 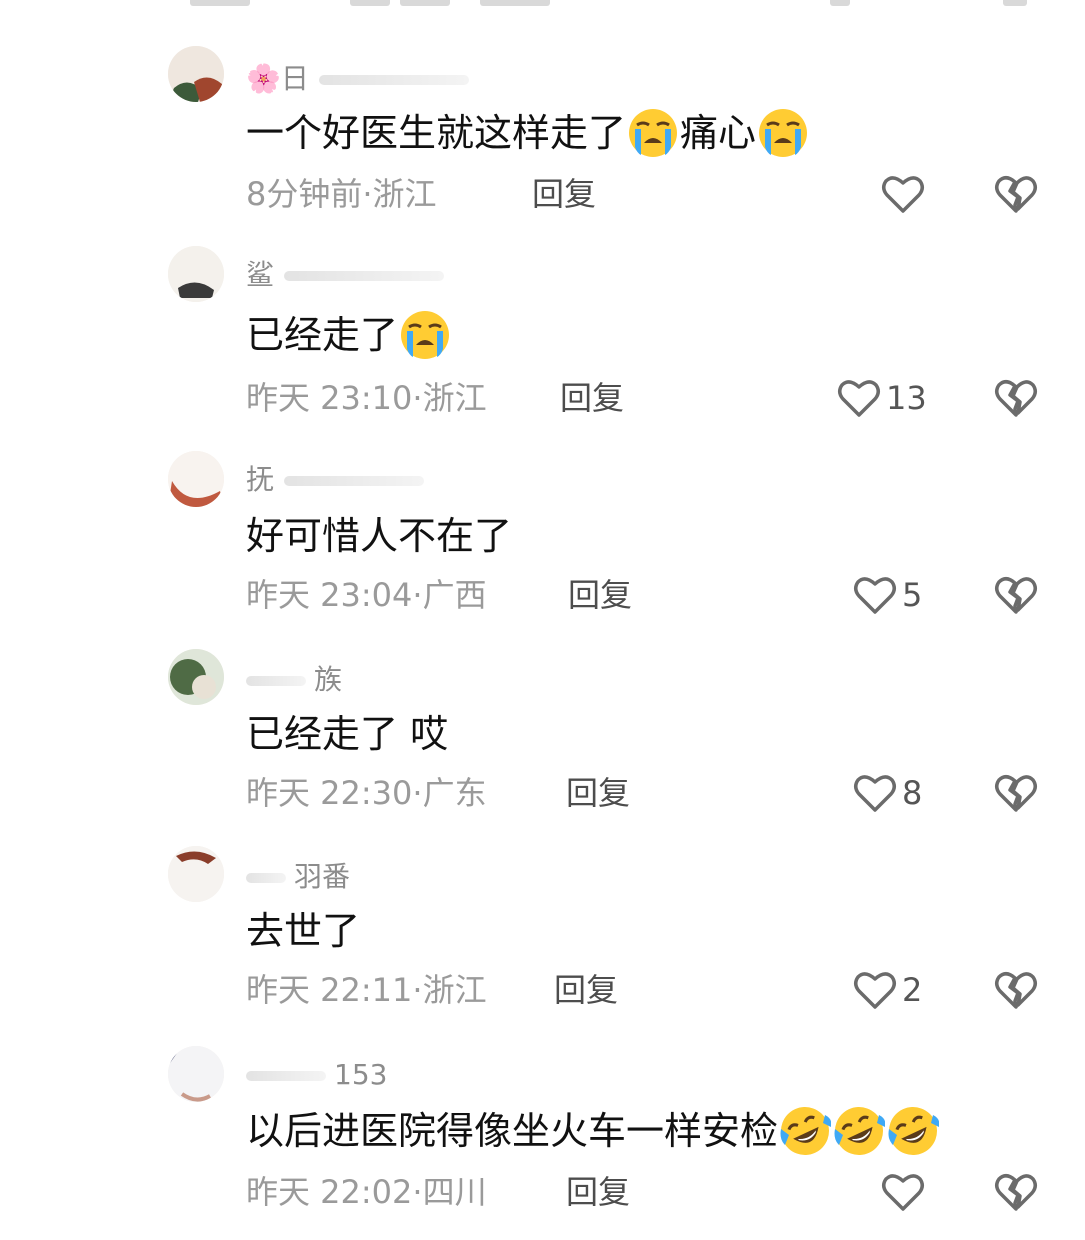 What do you see at coordinates (328, 679) in the screenshot?
I see `username-text: 族` at bounding box center [328, 679].